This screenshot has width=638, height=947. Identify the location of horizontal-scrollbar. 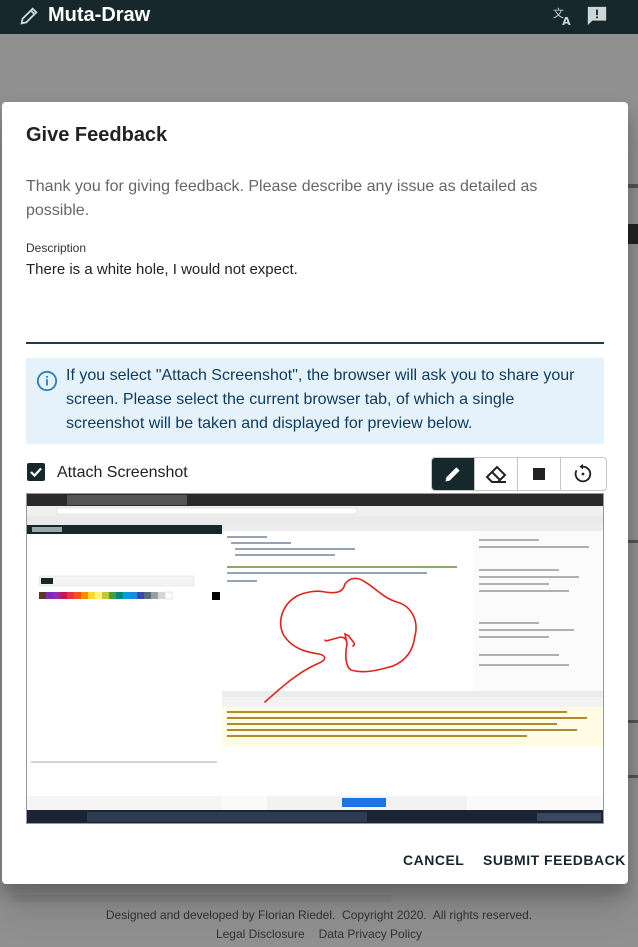
(319, 898).